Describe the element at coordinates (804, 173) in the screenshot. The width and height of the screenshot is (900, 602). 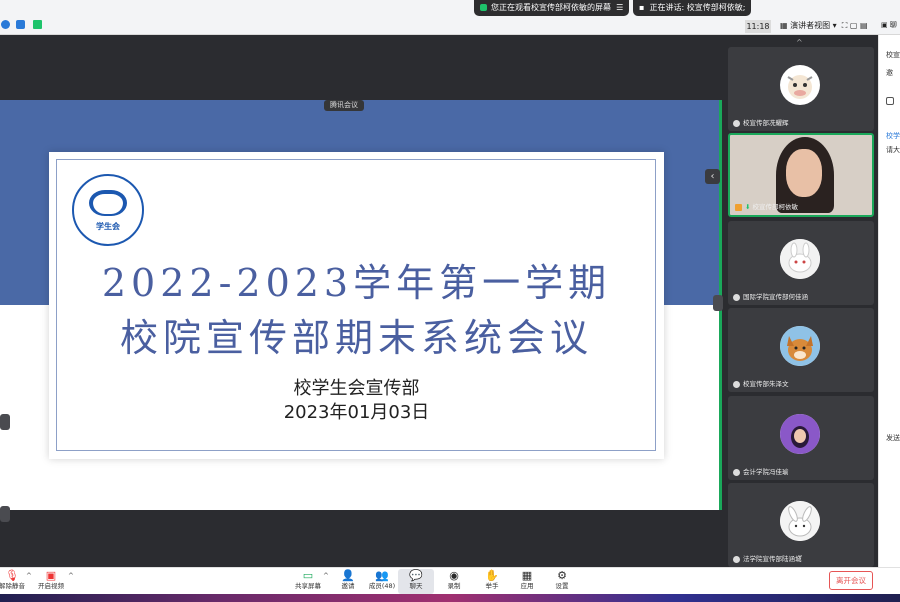
I see `speaker-face` at that location.